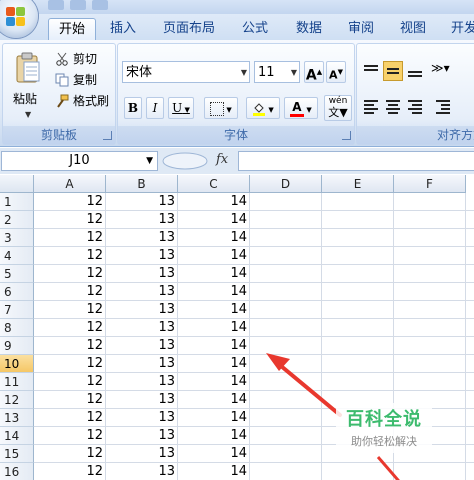 The width and height of the screenshot is (474, 480). What do you see at coordinates (346, 135) in the screenshot?
I see `font-launcher-icon` at bounding box center [346, 135].